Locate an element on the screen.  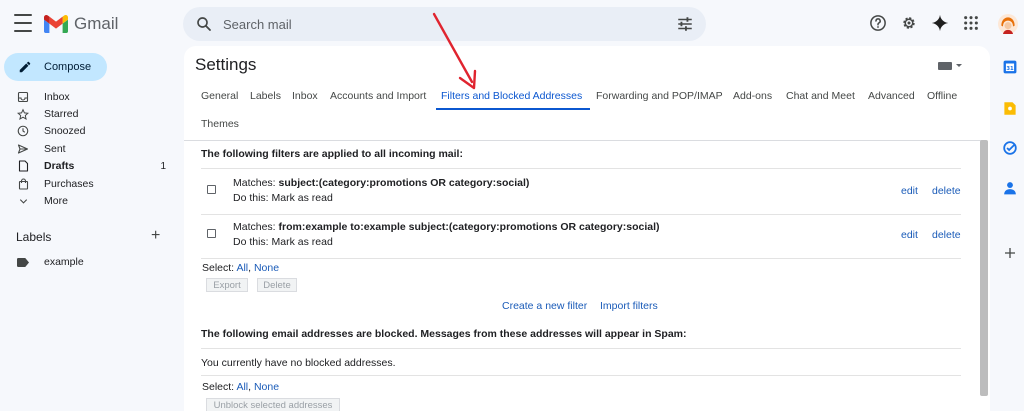
labels-heading: Labels is located at coordinates (34, 237).